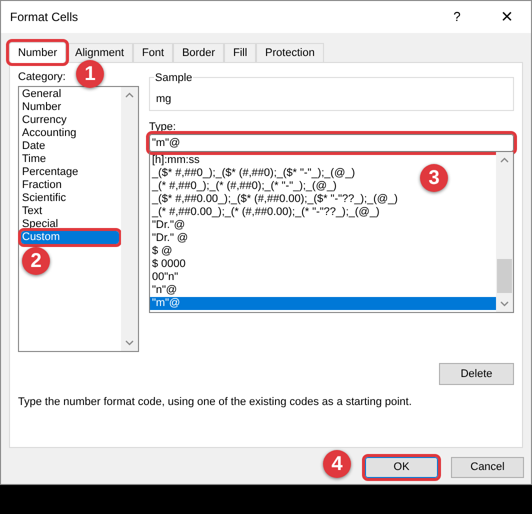 Image resolution: width=532 pixels, height=514 pixels. What do you see at coordinates (70, 224) in the screenshot?
I see `category-item: Special` at bounding box center [70, 224].